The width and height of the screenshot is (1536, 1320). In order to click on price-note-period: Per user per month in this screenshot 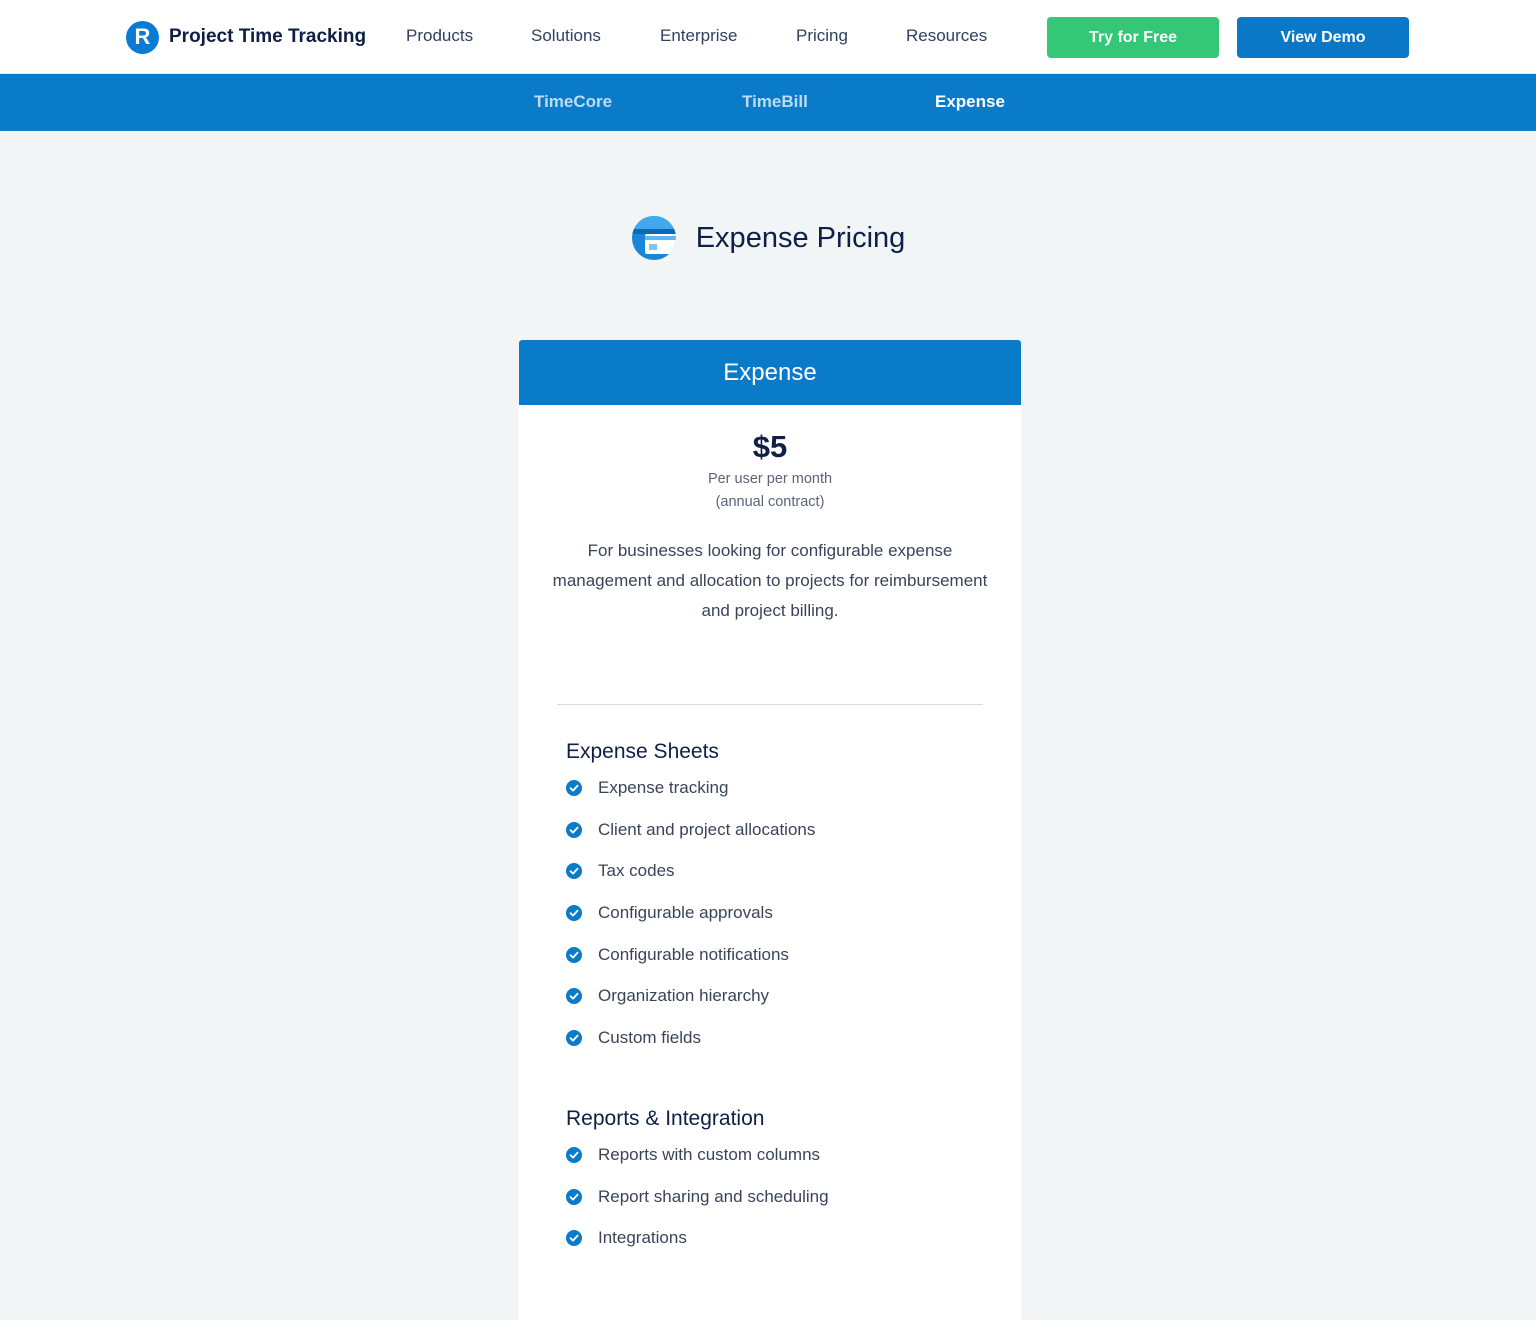, I will do `click(770, 479)`.